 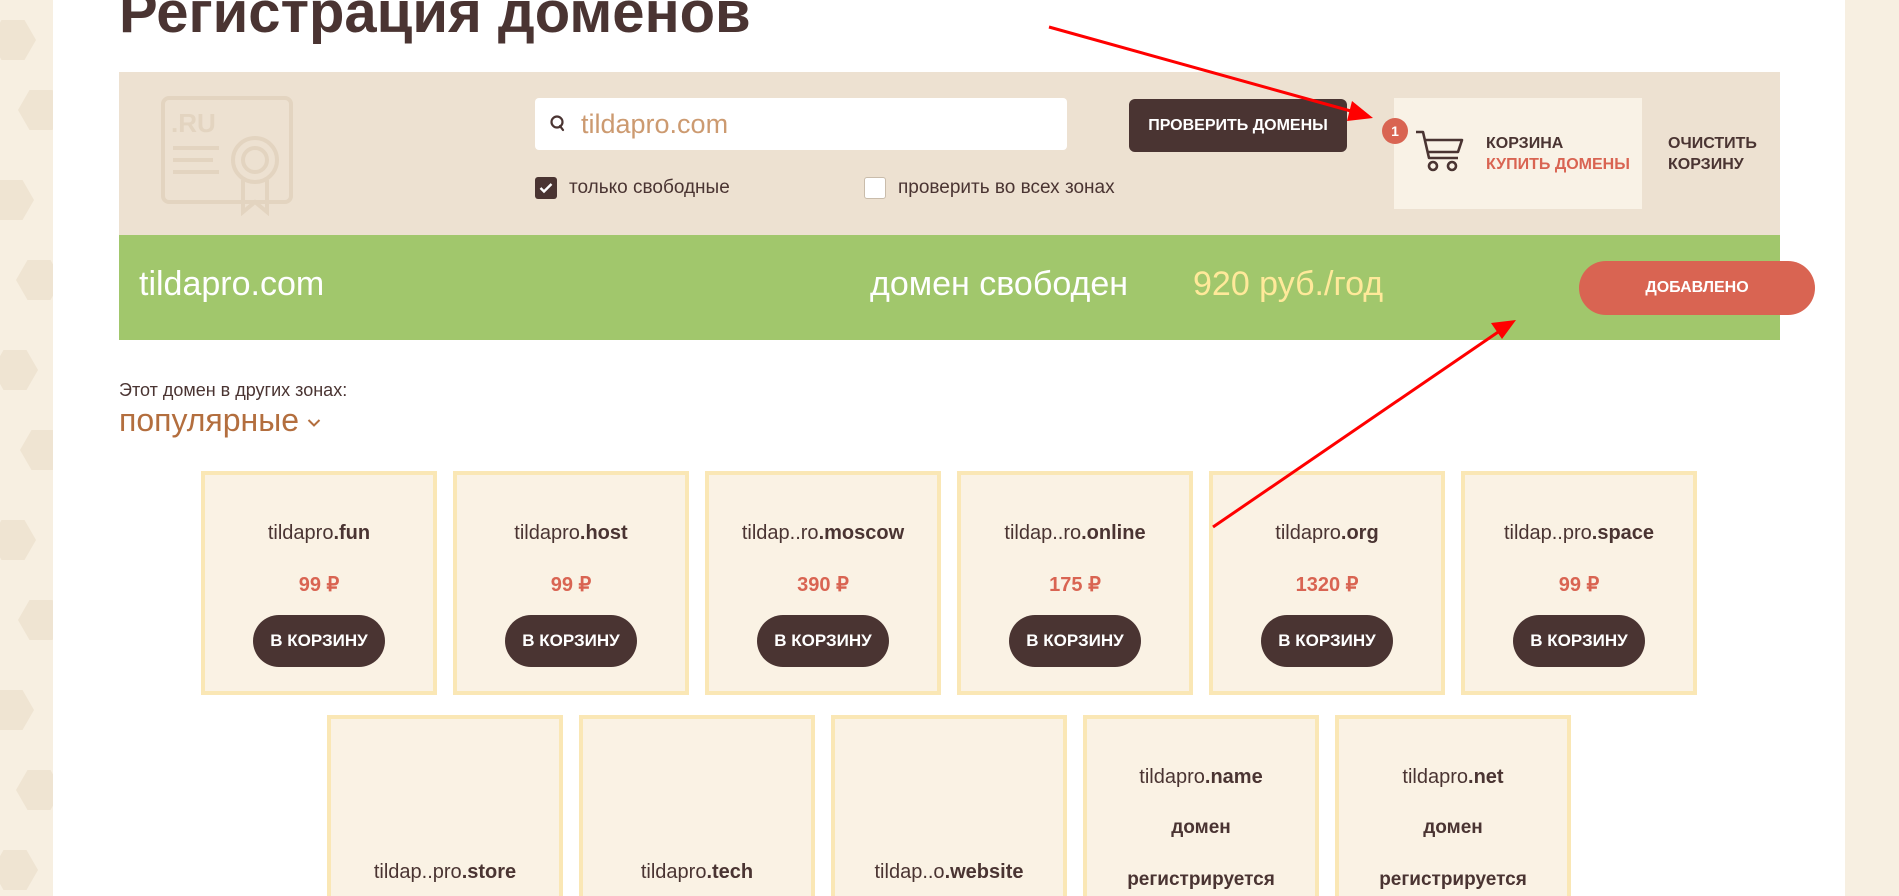 What do you see at coordinates (697, 805) in the screenshot?
I see `domain-card: tildapro.tech` at bounding box center [697, 805].